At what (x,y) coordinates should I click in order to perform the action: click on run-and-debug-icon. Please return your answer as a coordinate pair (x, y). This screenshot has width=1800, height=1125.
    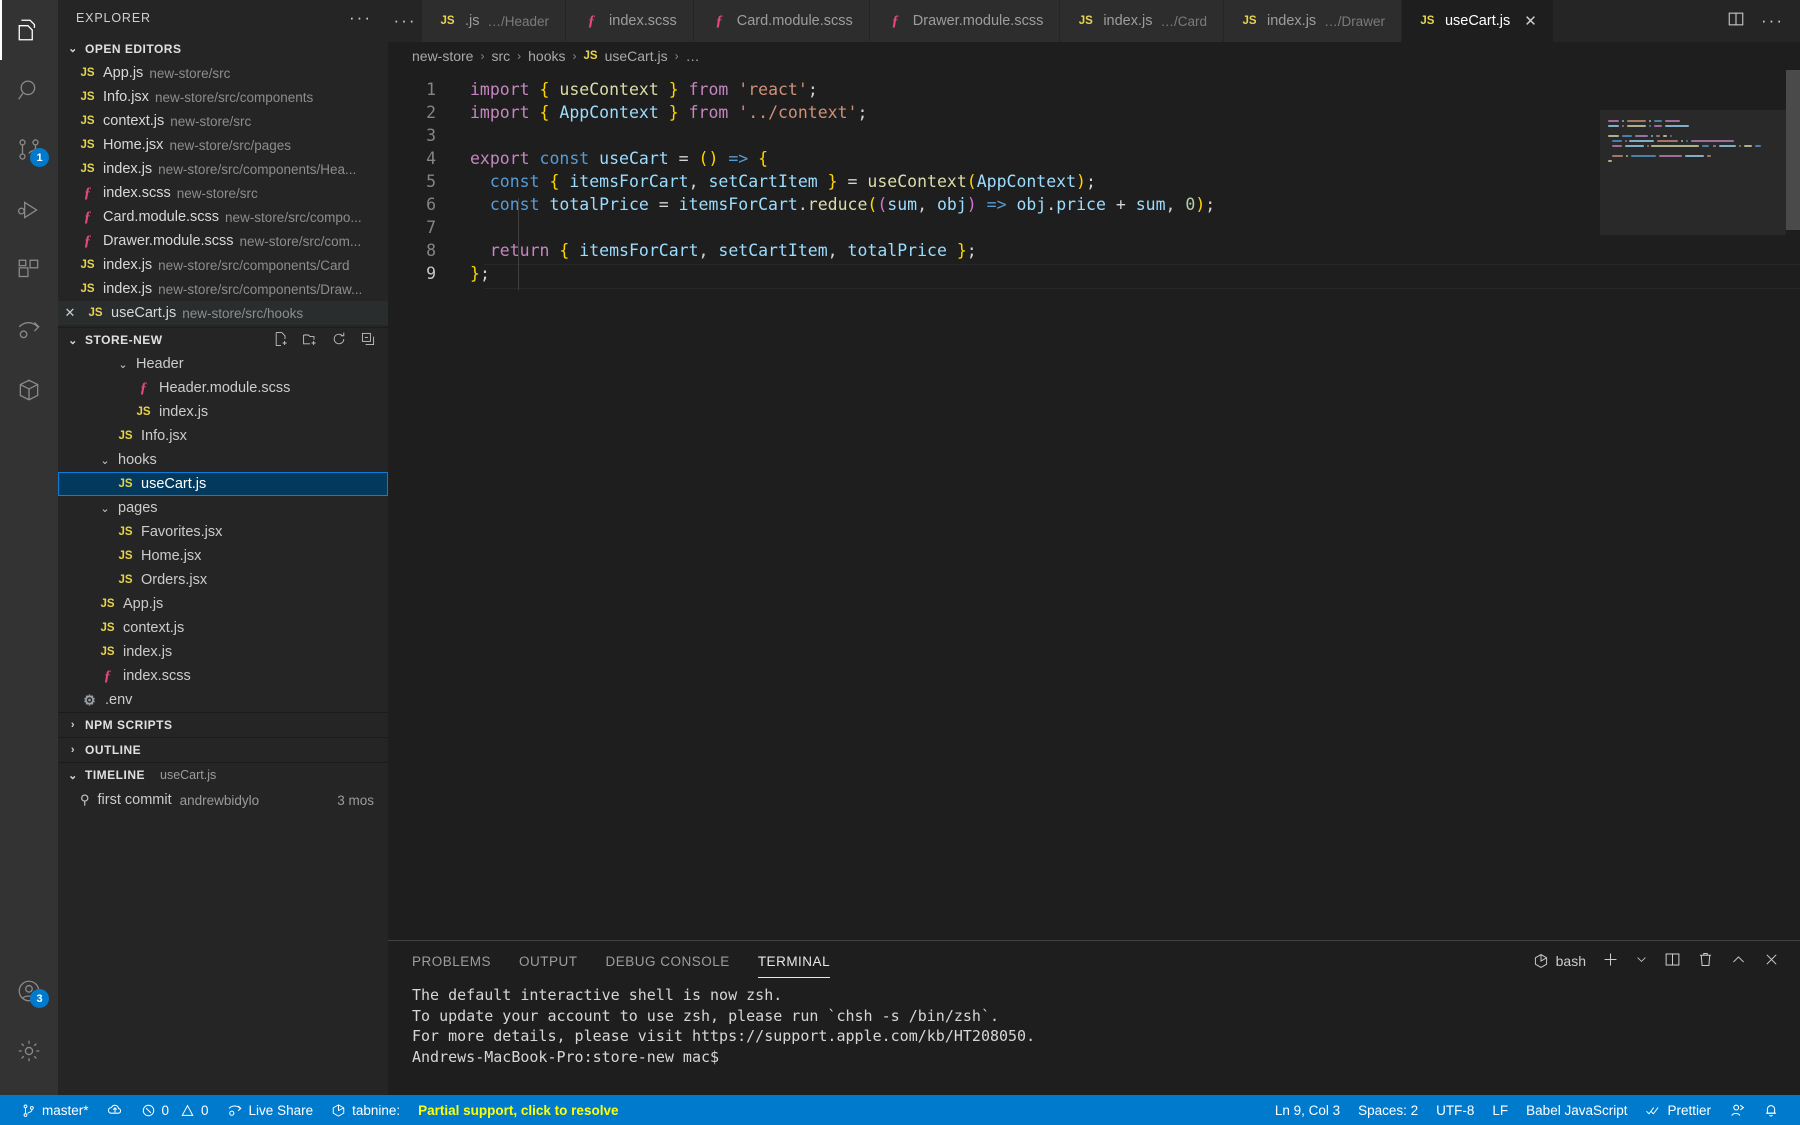
    Looking at the image, I should click on (29, 210).